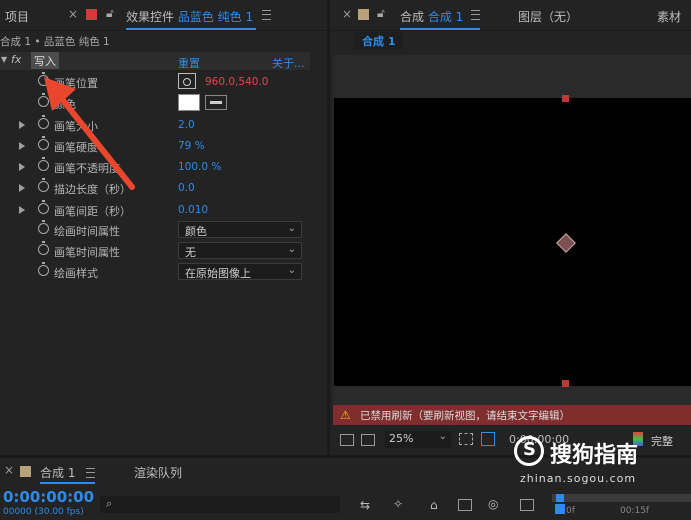  I want to click on crosshair-icon, so click(187, 81).